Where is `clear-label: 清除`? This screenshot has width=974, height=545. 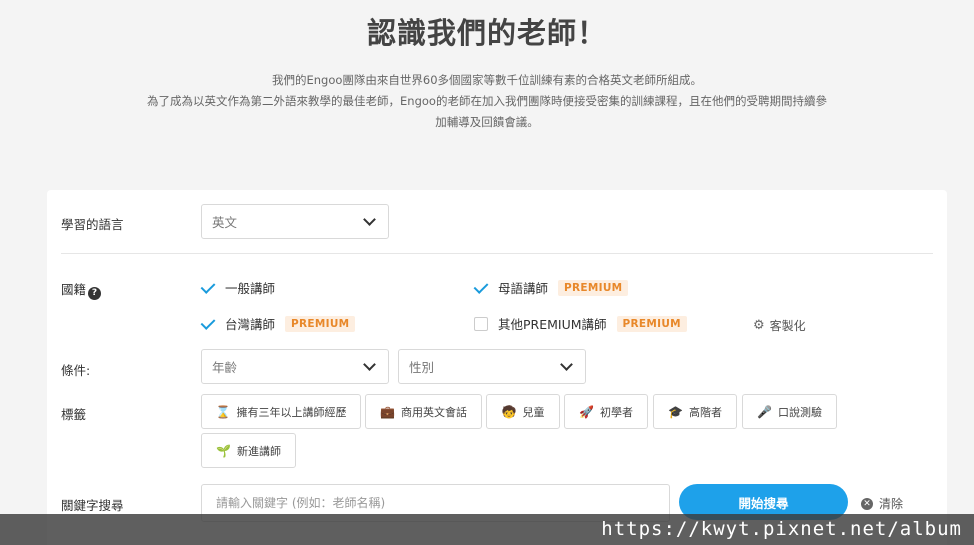
clear-label: 清除 is located at coordinates (891, 504).